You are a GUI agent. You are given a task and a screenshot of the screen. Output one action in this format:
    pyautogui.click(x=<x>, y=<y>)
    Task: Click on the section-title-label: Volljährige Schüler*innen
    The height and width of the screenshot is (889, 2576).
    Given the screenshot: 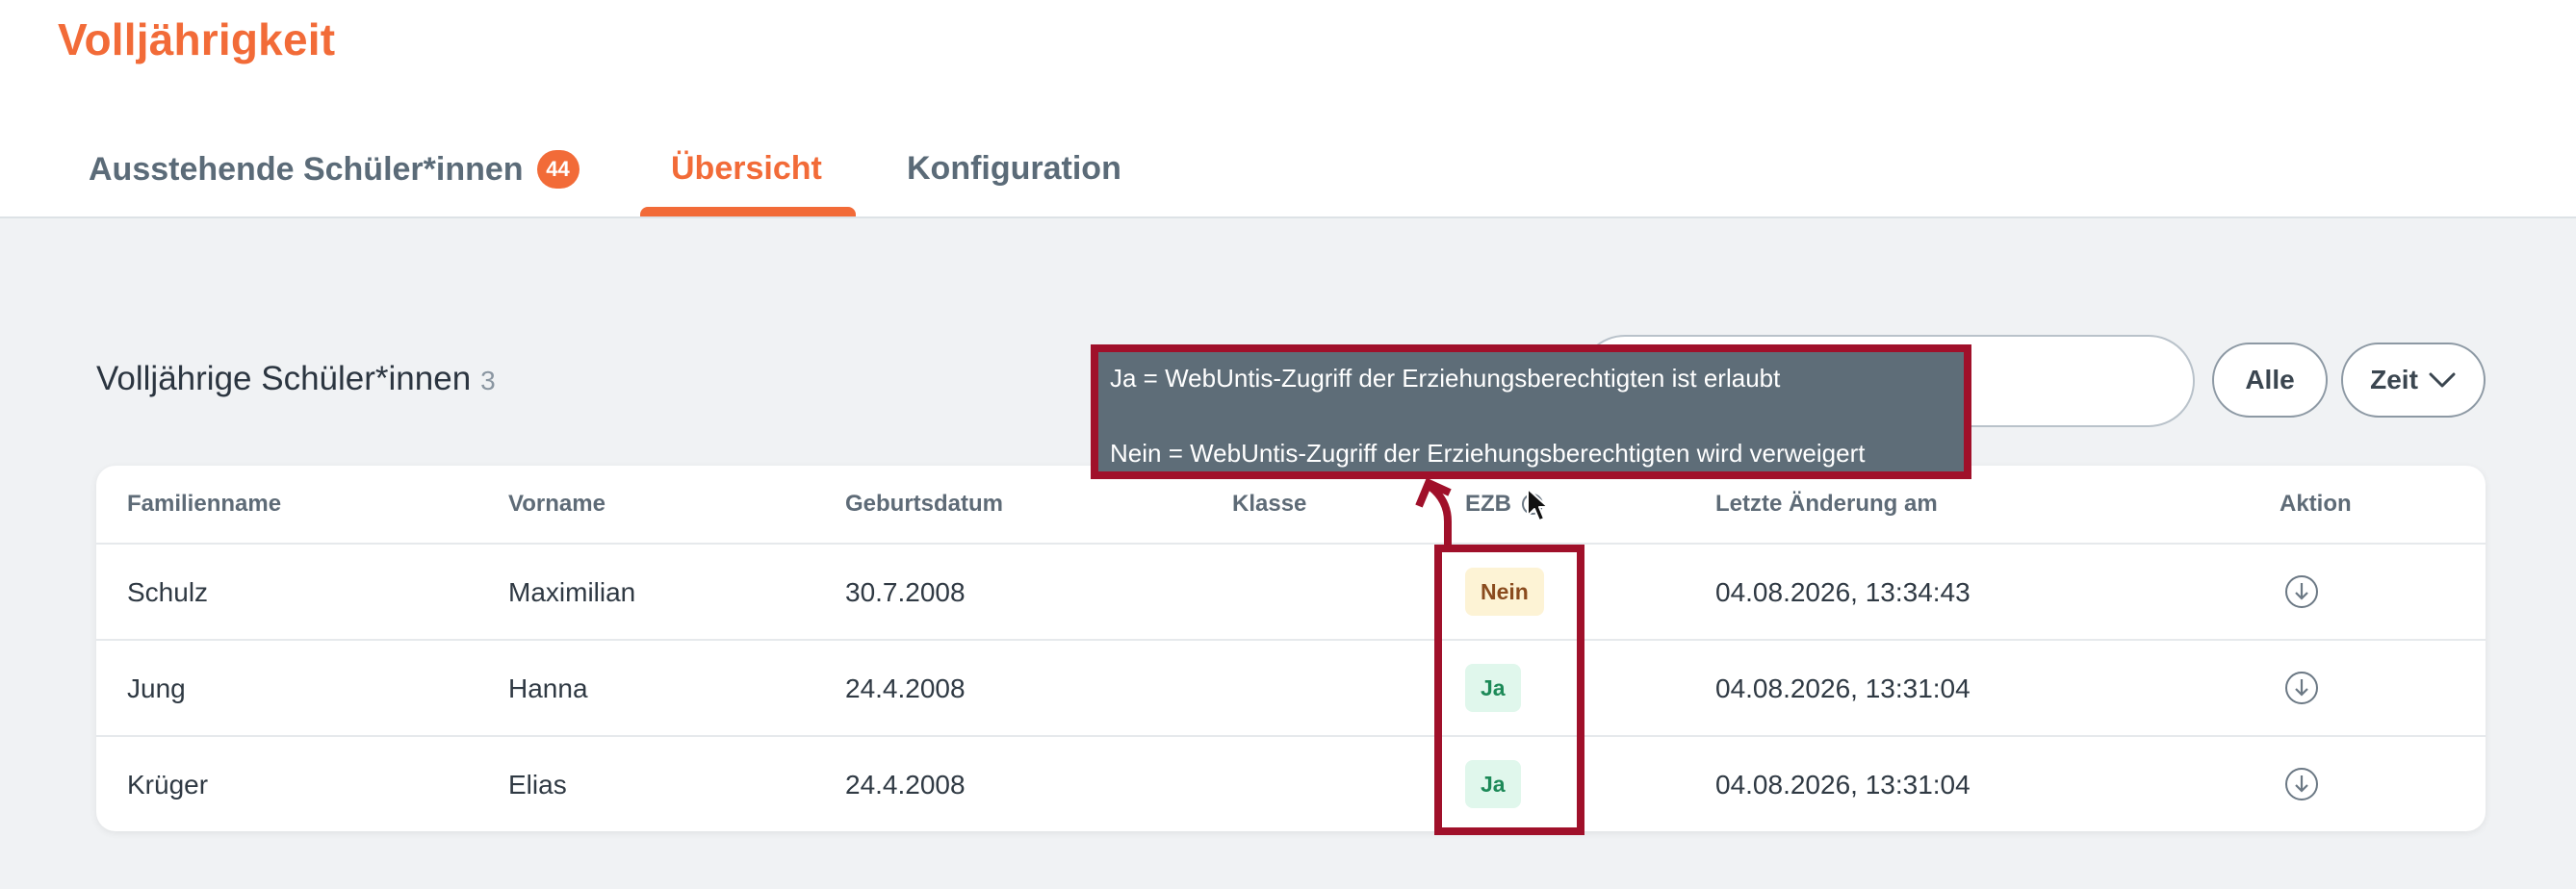 What is the action you would take?
    pyautogui.click(x=284, y=378)
    